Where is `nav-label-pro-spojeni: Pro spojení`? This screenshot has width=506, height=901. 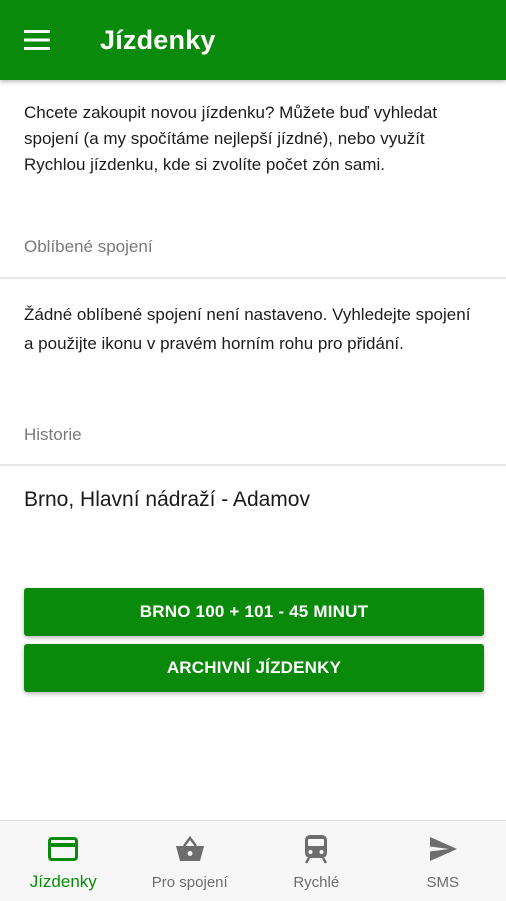
nav-label-pro-spojeni: Pro spojení is located at coordinates (190, 882).